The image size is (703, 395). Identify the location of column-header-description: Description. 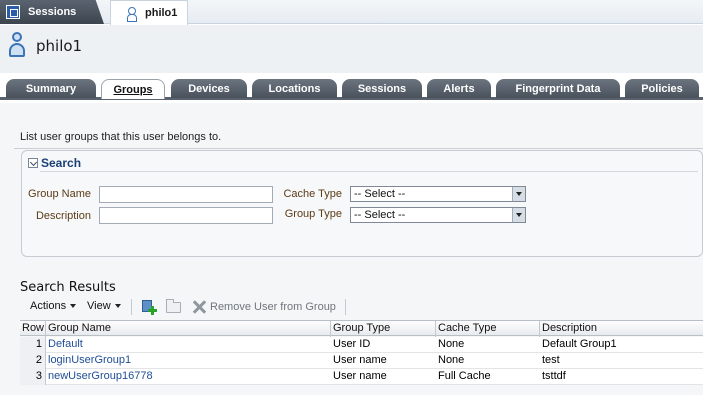
(621, 329).